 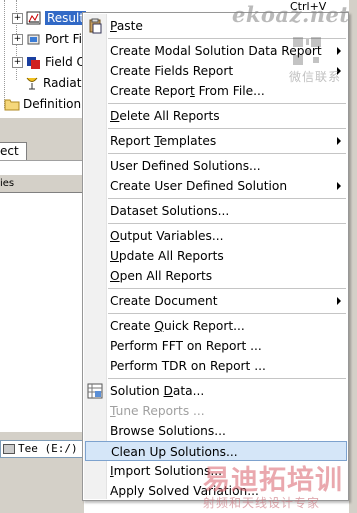 I want to click on window-border, so click(x=353, y=256).